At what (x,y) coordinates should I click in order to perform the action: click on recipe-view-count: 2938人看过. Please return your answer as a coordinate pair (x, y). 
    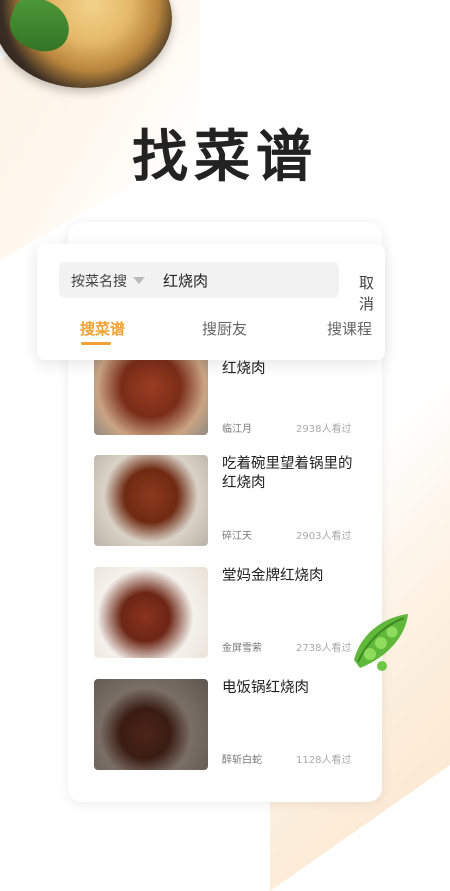
    Looking at the image, I should click on (324, 429).